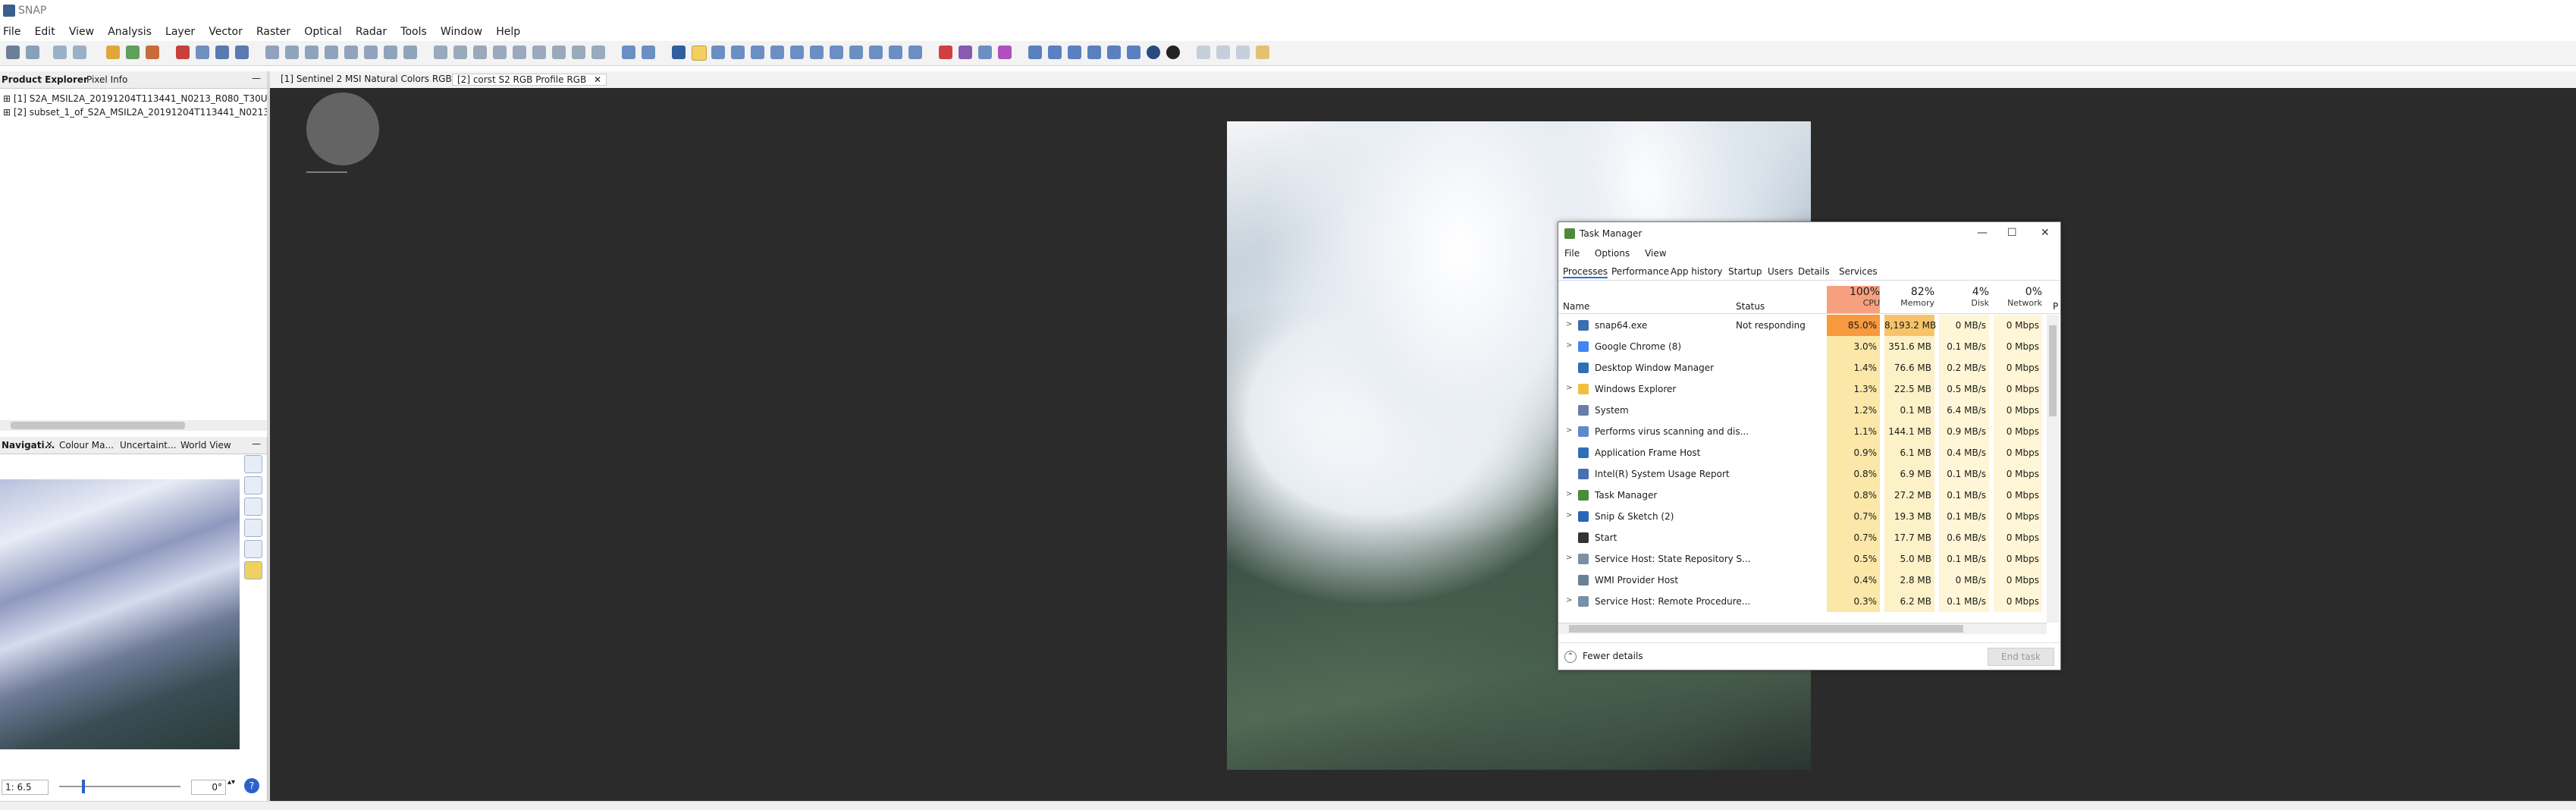  I want to click on tab-app-history: App history, so click(1697, 271).